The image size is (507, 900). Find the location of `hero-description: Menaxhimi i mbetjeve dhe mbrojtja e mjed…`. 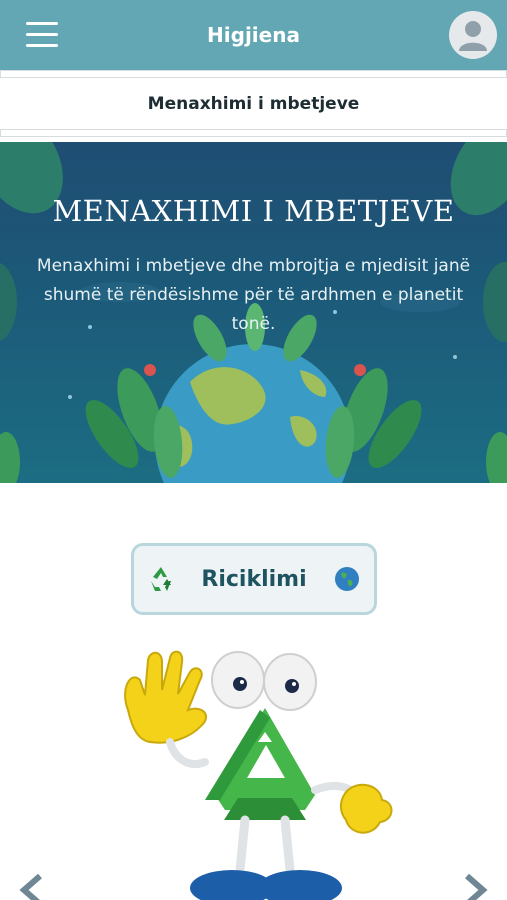

hero-description: Menaxhimi i mbetjeve dhe mbrojtja e mjed… is located at coordinates (253, 295).